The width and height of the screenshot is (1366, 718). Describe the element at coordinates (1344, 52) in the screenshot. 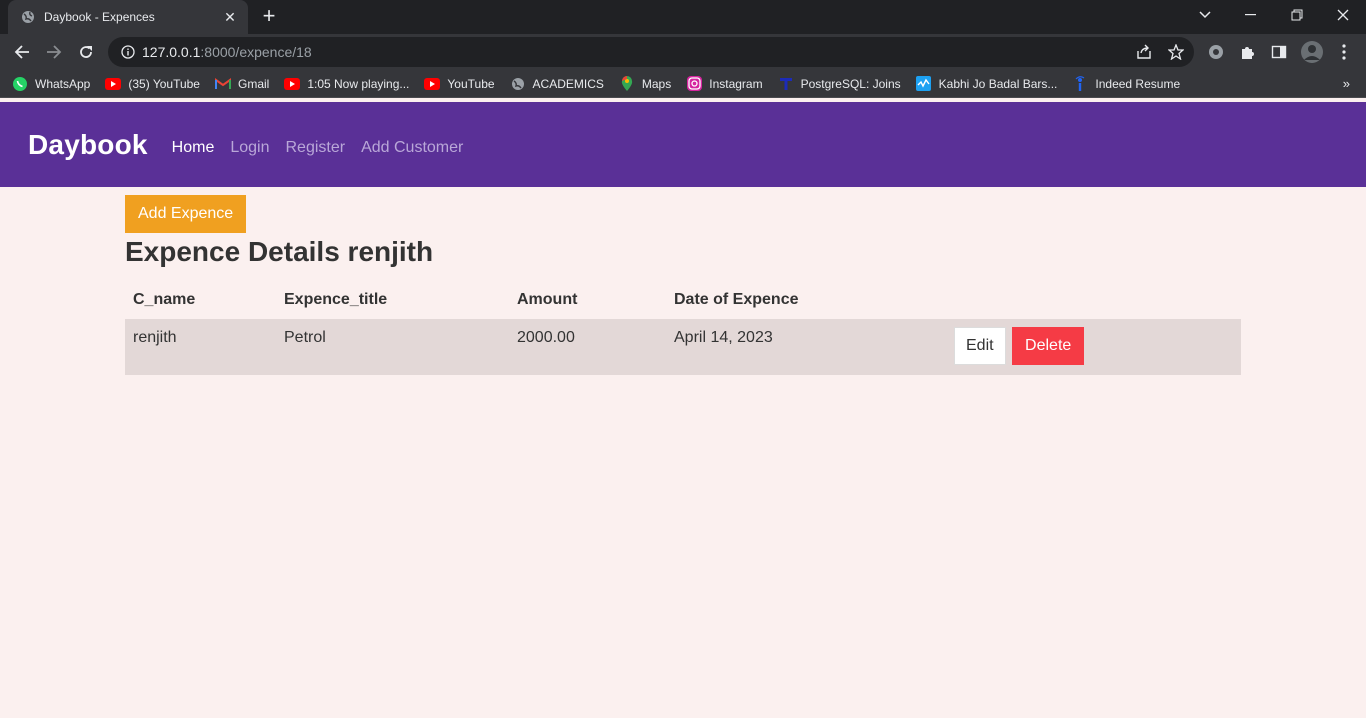

I see `menu-kebab-icon` at that location.